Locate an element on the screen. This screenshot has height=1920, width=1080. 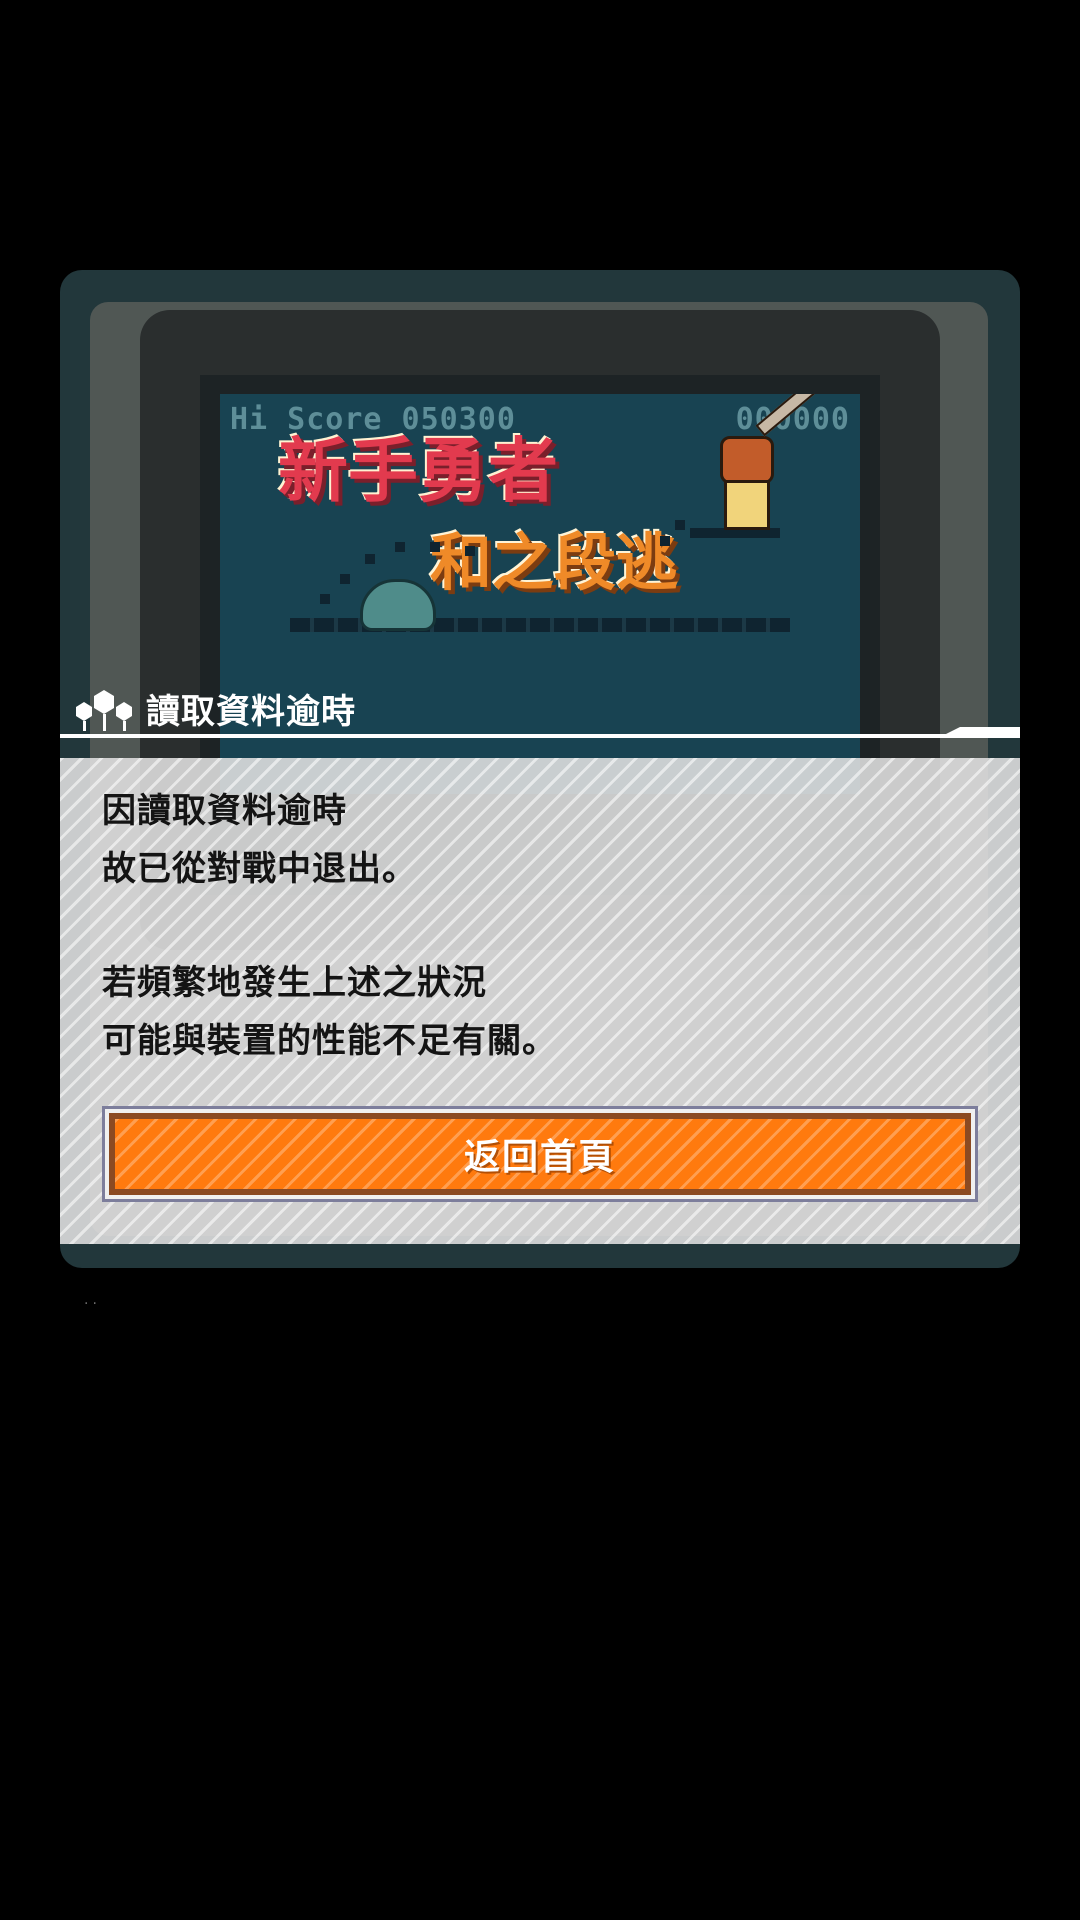
return-home-button: 返回首頁 is located at coordinates (540, 1154).